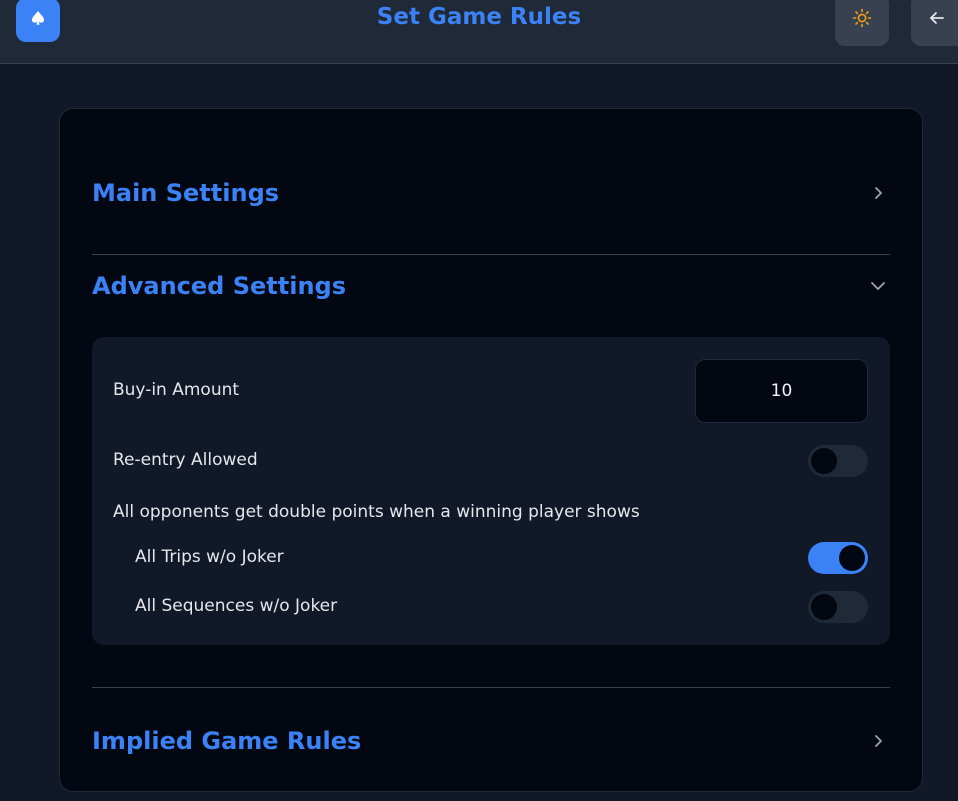  I want to click on chevron-down-icon, so click(878, 286).